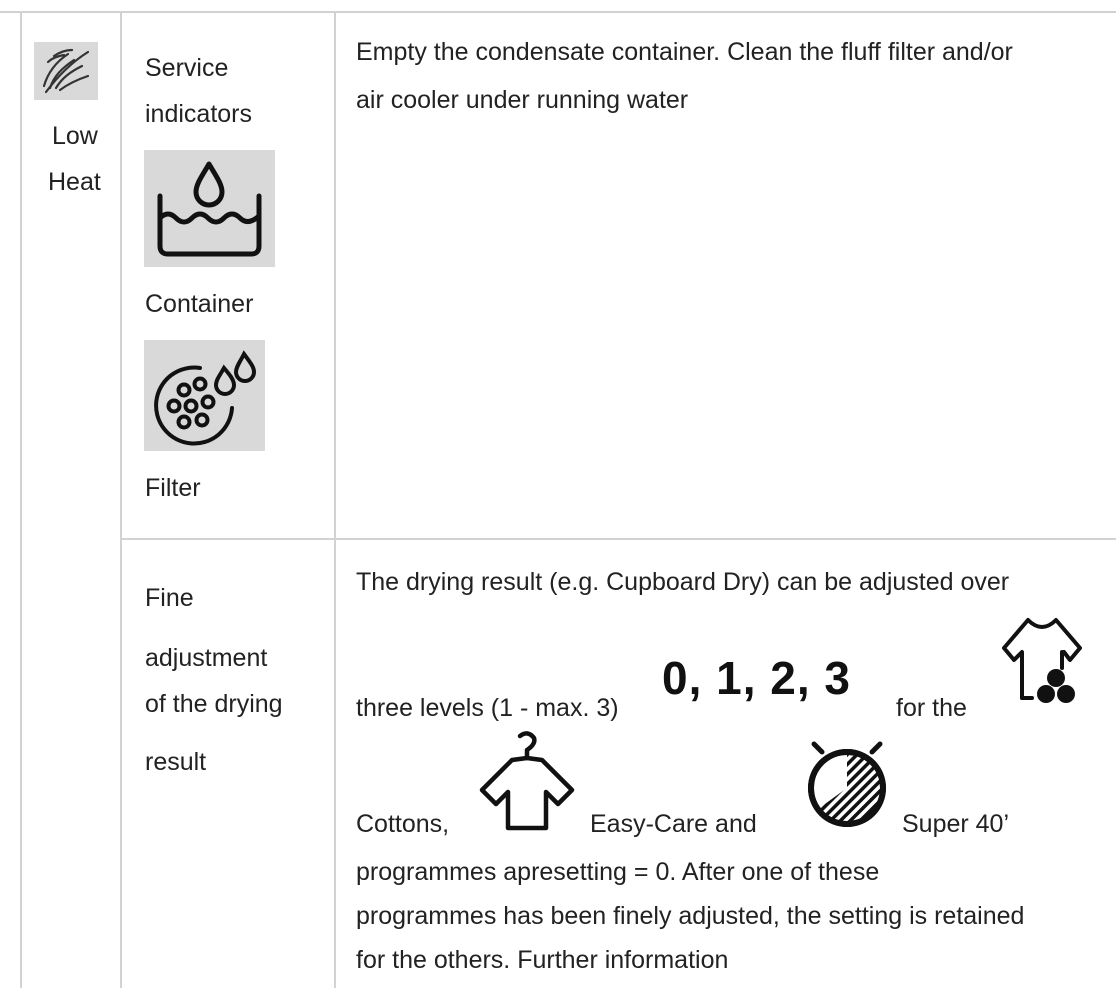  I want to click on row2-description: three levels (1 - max. 3), so click(487, 708).